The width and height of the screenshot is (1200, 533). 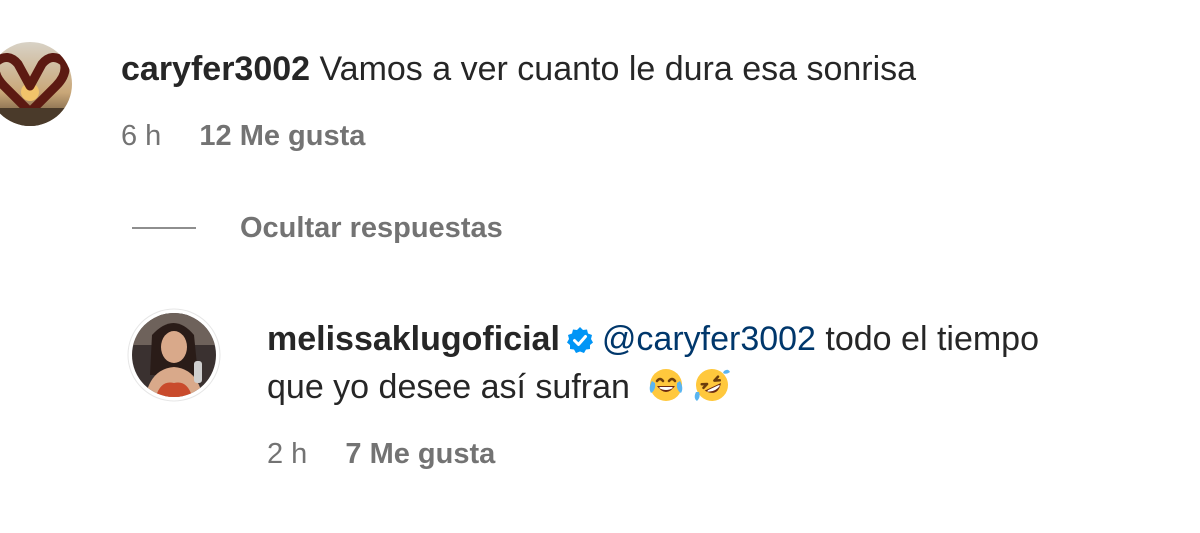 I want to click on reply-text-line-2: que yo desee así sufran, so click(x=499, y=390).